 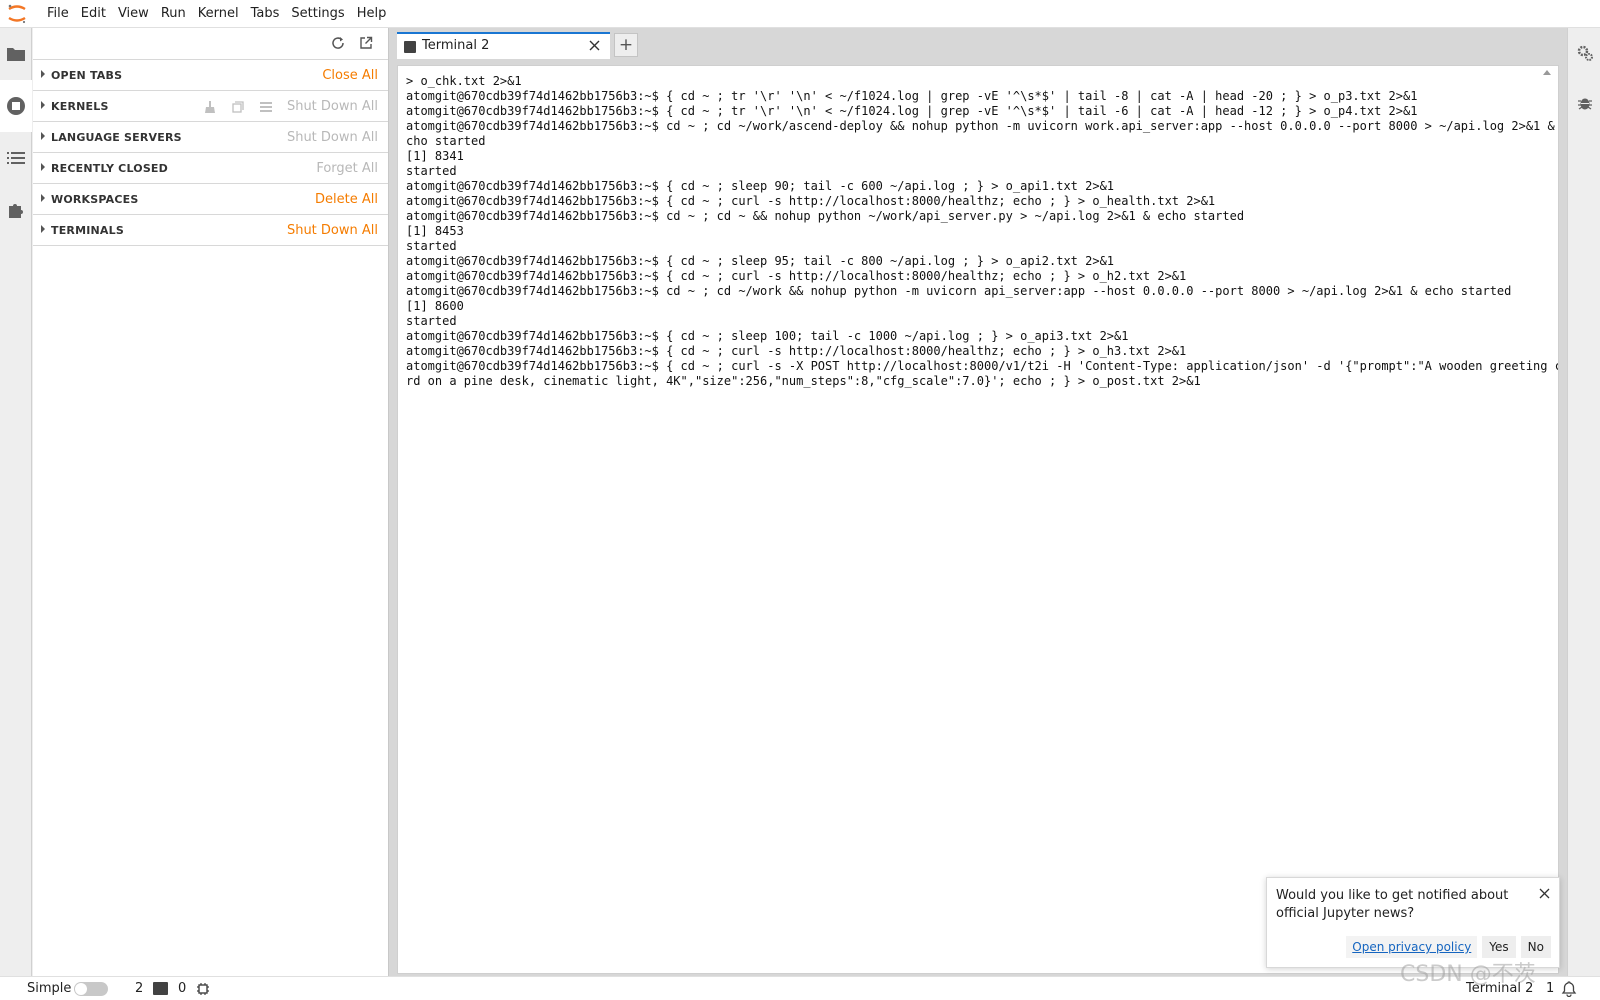 What do you see at coordinates (317, 14) in the screenshot?
I see `menu-settings: Settings` at bounding box center [317, 14].